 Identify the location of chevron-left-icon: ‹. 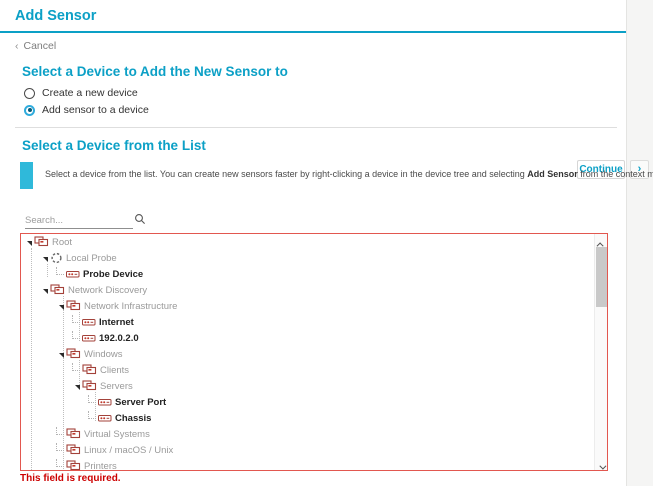
(17, 46).